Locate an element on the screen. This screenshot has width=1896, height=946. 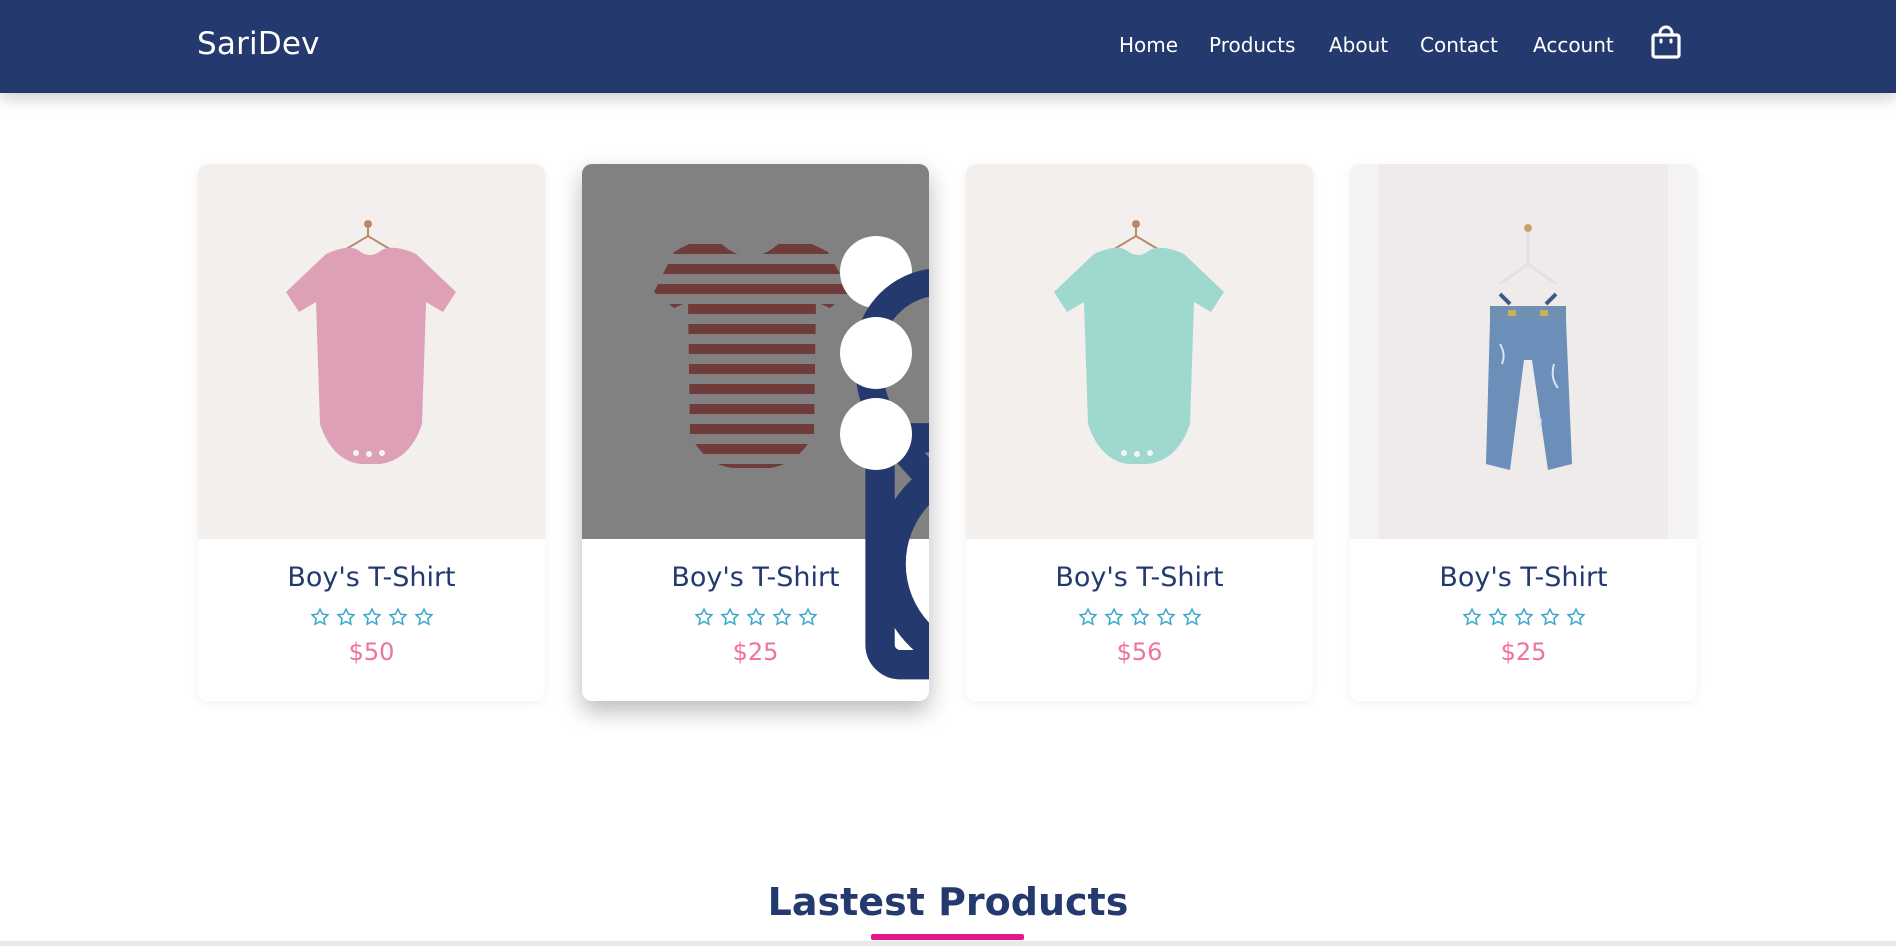
quick-view-button is located at coordinates (884, 530).